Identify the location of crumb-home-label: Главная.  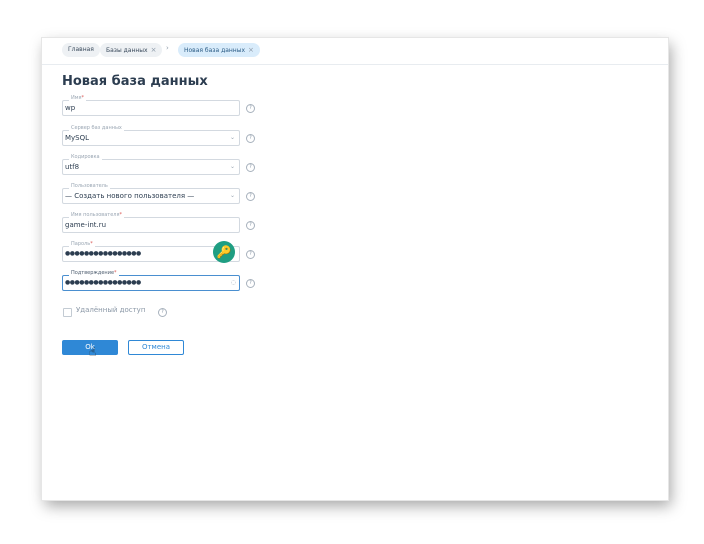
(81, 49).